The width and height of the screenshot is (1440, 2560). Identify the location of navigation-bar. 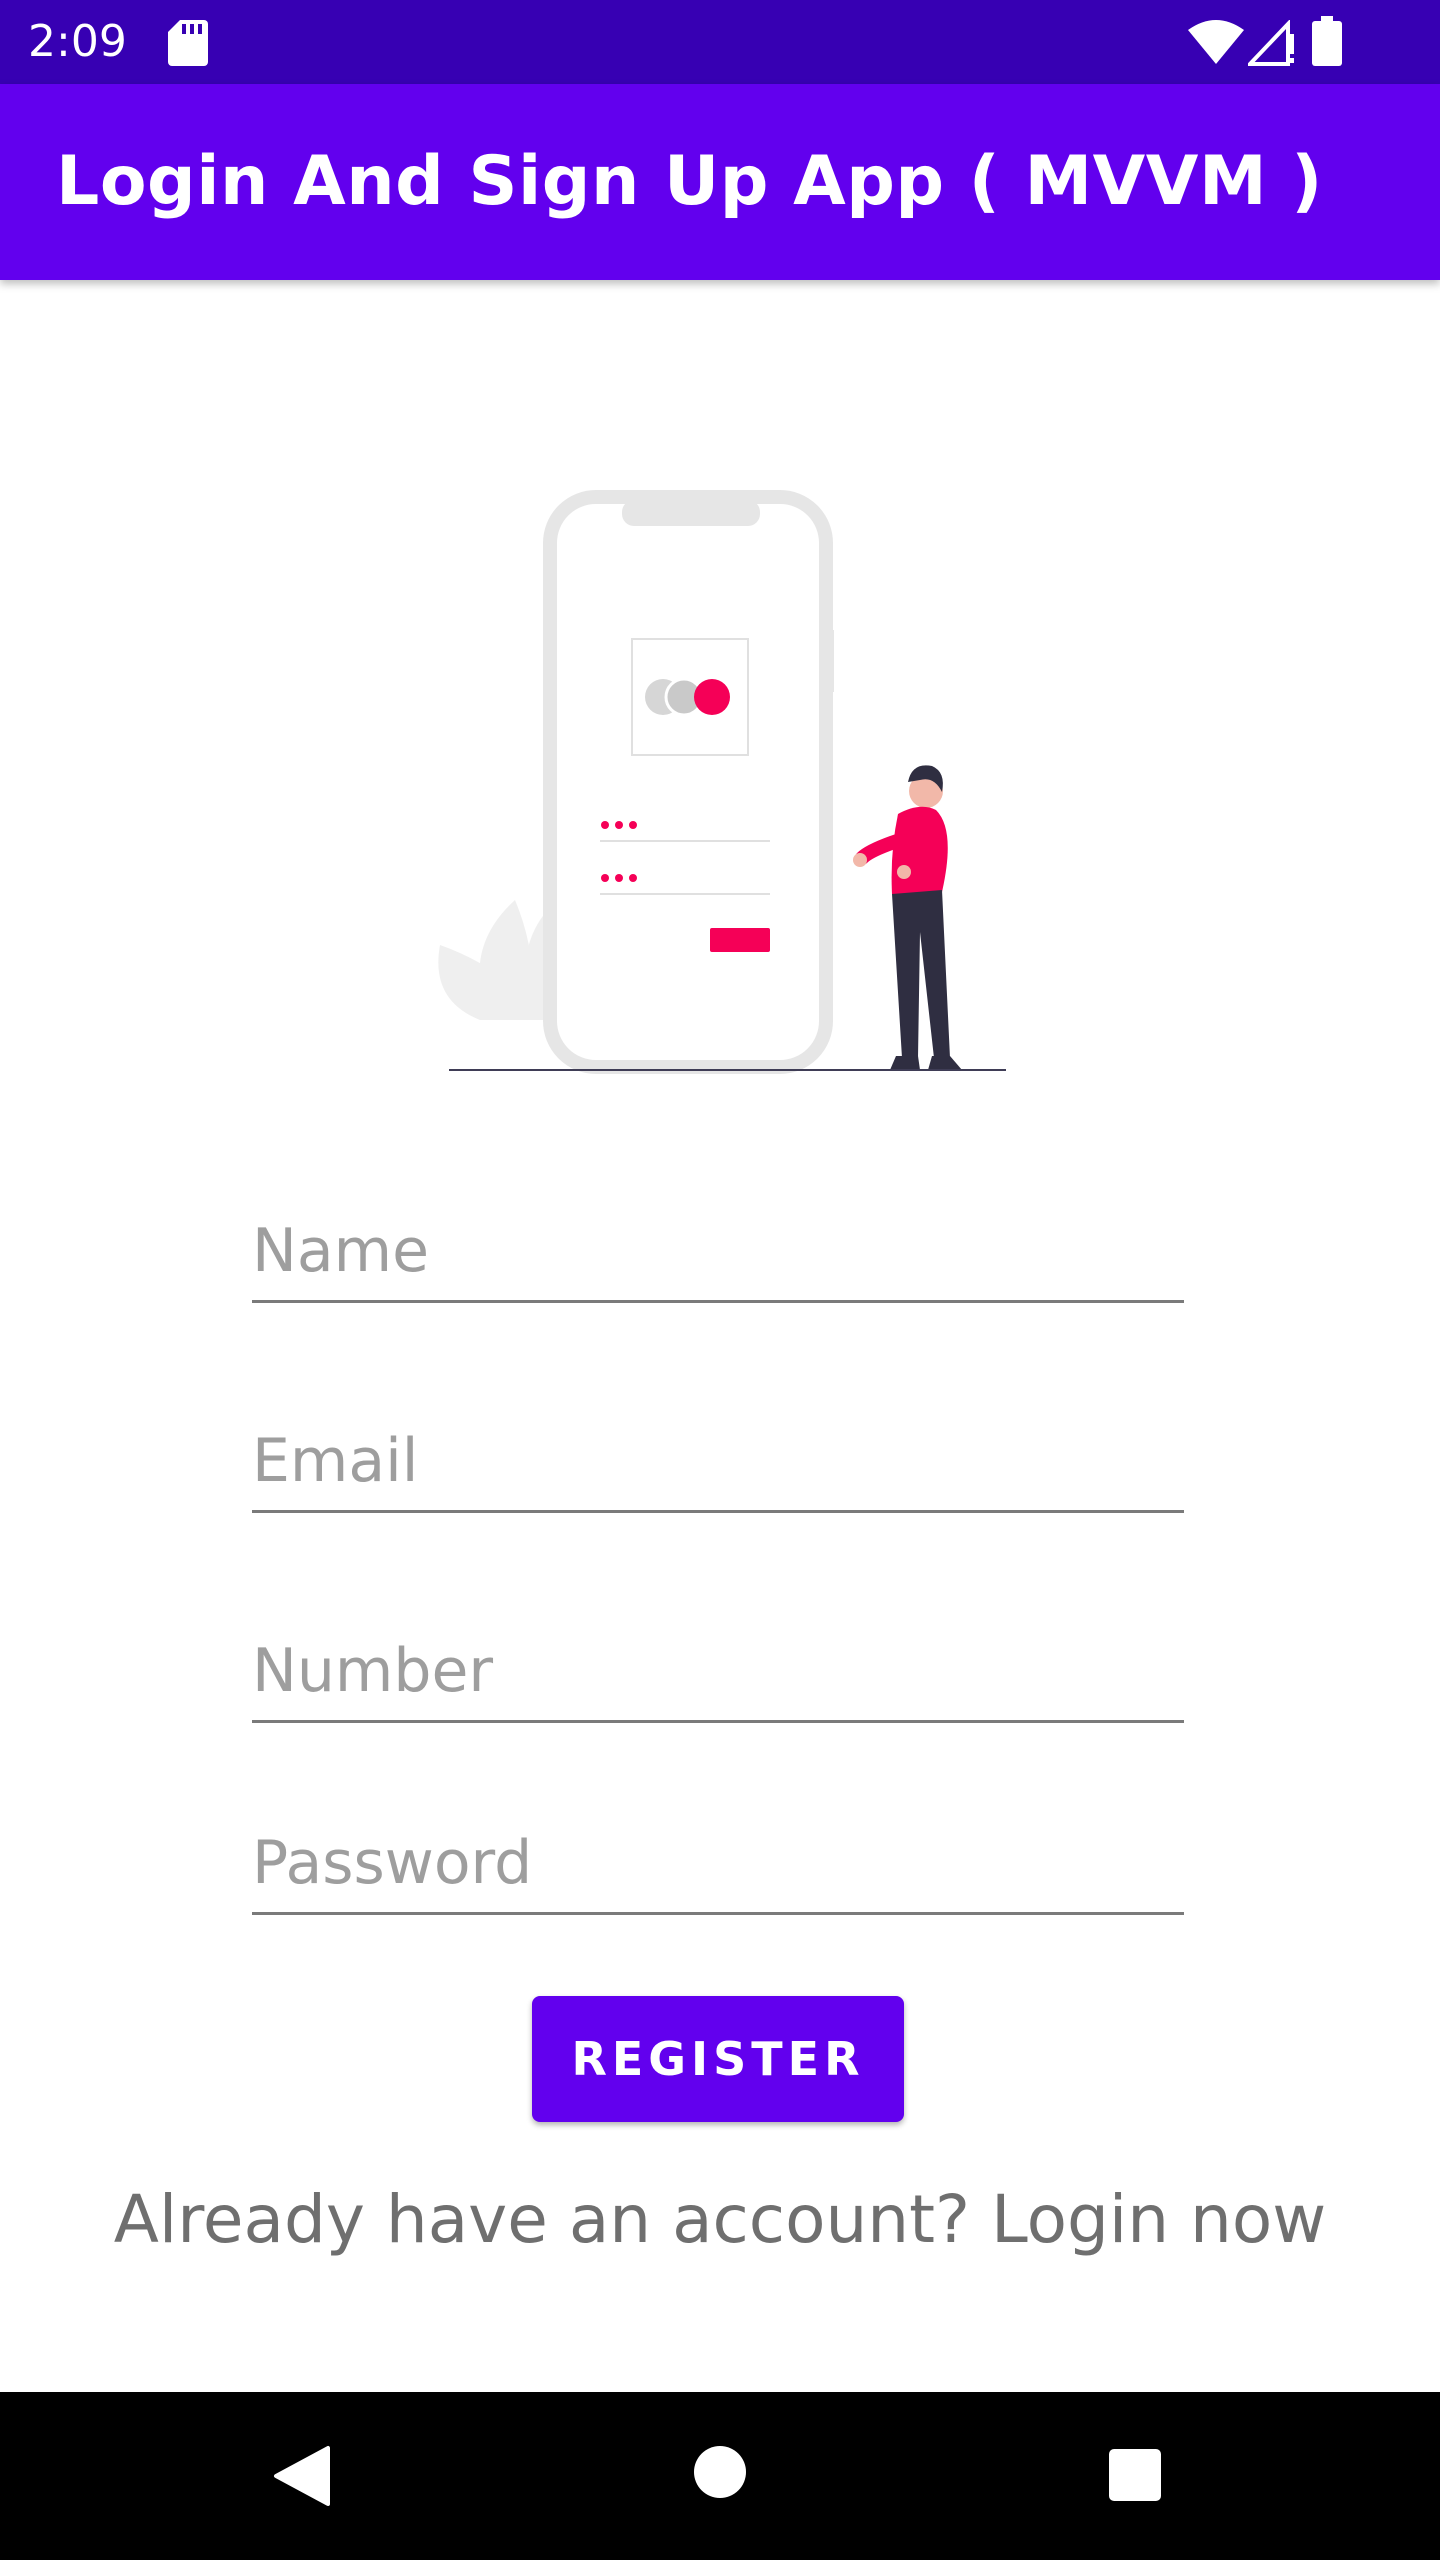
(720, 2476).